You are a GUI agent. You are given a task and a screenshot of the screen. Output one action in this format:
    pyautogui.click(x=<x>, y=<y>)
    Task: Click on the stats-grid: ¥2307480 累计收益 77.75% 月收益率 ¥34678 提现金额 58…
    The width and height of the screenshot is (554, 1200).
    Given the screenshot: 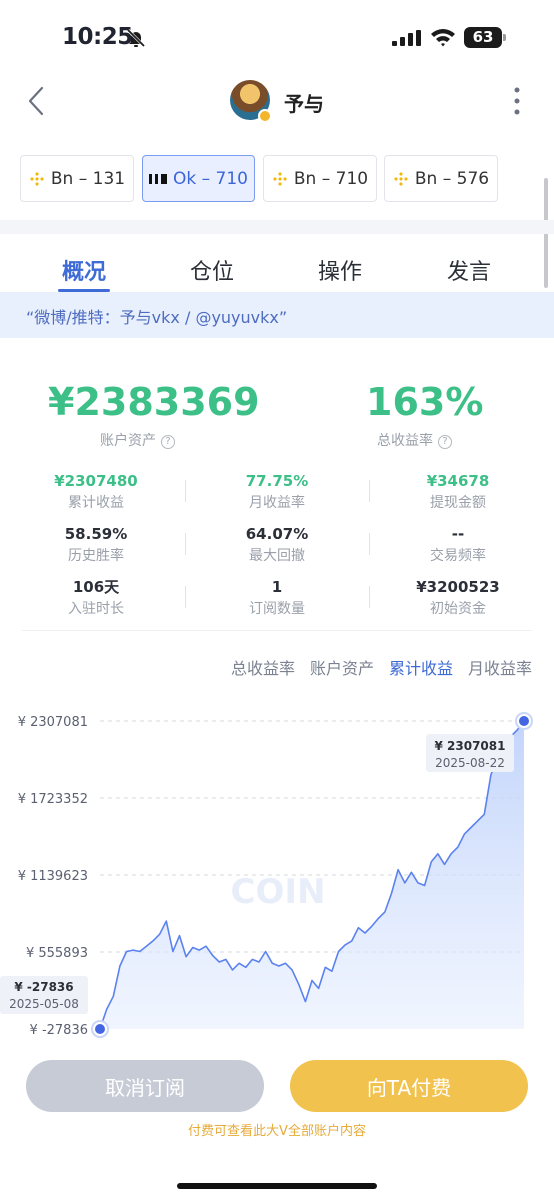 What is the action you would take?
    pyautogui.click(x=277, y=545)
    